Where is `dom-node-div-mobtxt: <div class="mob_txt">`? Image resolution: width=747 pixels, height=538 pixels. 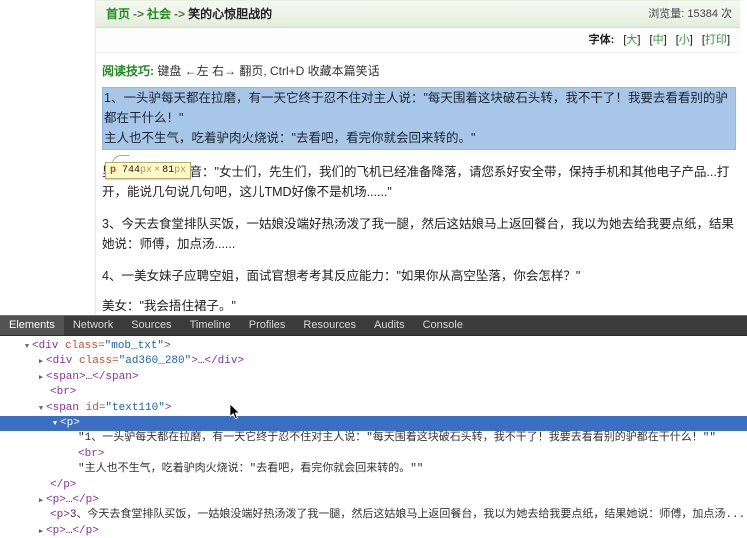 dom-node-div-mobtxt: <div class="mob_txt"> is located at coordinates (373, 346).